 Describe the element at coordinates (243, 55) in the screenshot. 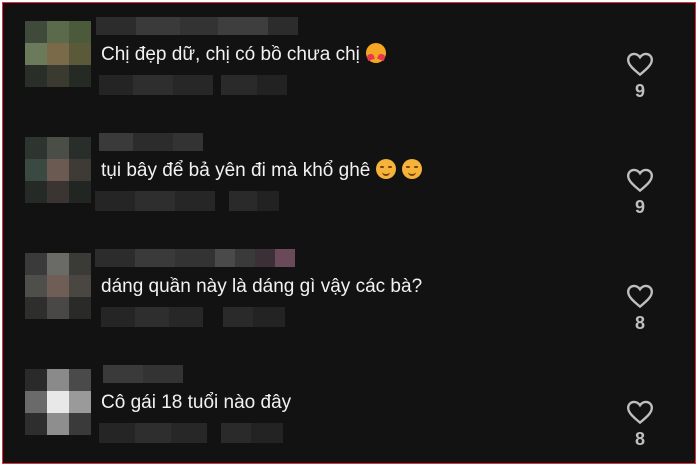

I see `comment-text: Chị đẹp dữ, chị có bồ chưa chị` at that location.